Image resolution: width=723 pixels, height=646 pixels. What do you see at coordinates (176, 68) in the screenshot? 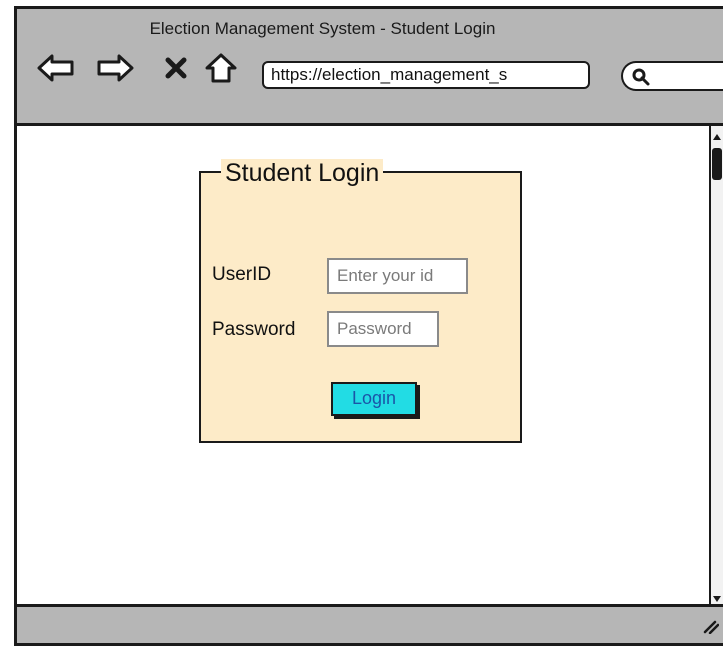
I see `close-x-icon` at bounding box center [176, 68].